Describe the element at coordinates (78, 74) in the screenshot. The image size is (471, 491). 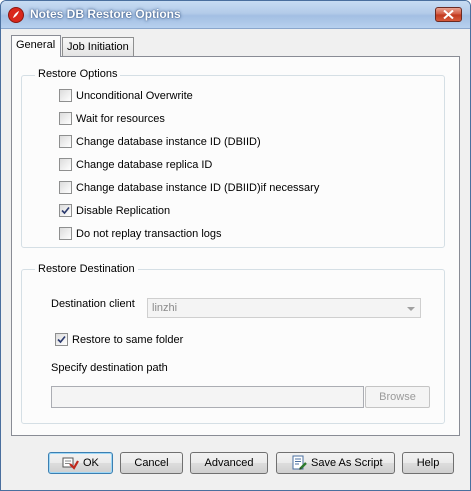
I see `restore-options-heading: Restore Options` at that location.